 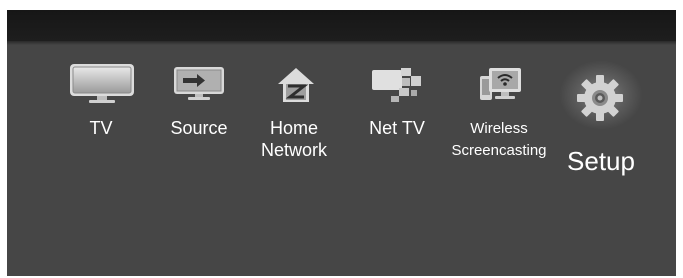 I want to click on menu-item-tv: TV, so click(x=101, y=123).